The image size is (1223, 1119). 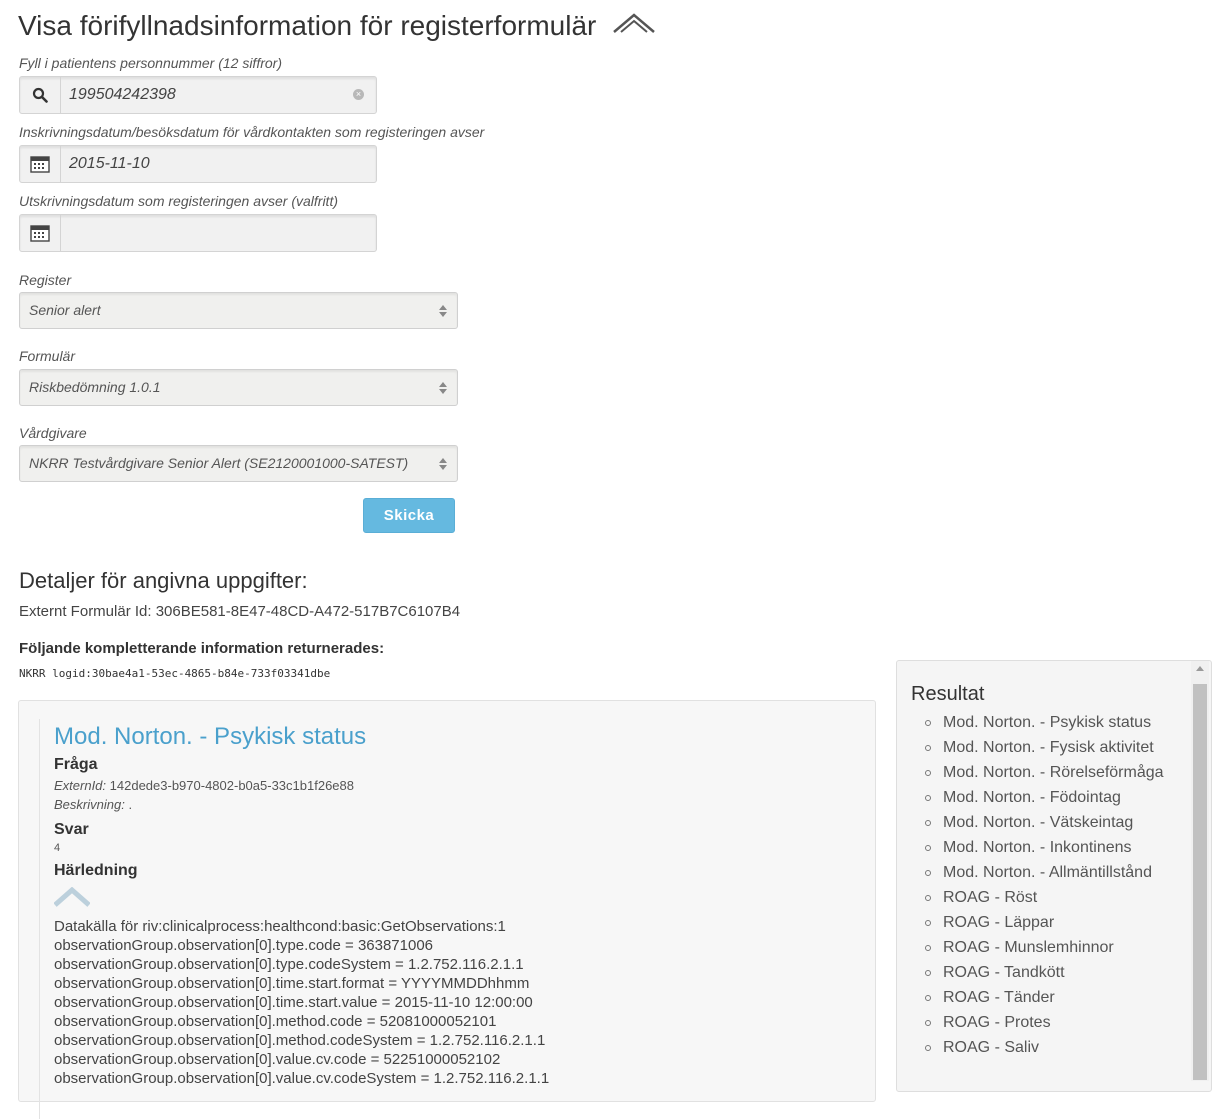 I want to click on register-label: Register, so click(x=45, y=280).